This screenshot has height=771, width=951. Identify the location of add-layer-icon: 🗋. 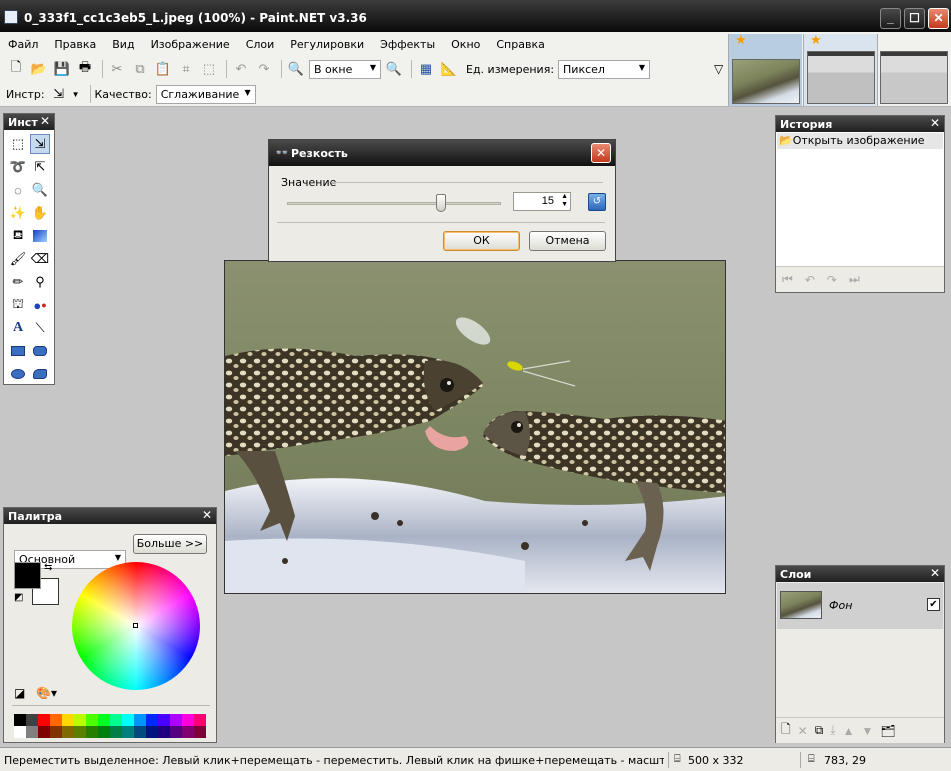
(786, 730).